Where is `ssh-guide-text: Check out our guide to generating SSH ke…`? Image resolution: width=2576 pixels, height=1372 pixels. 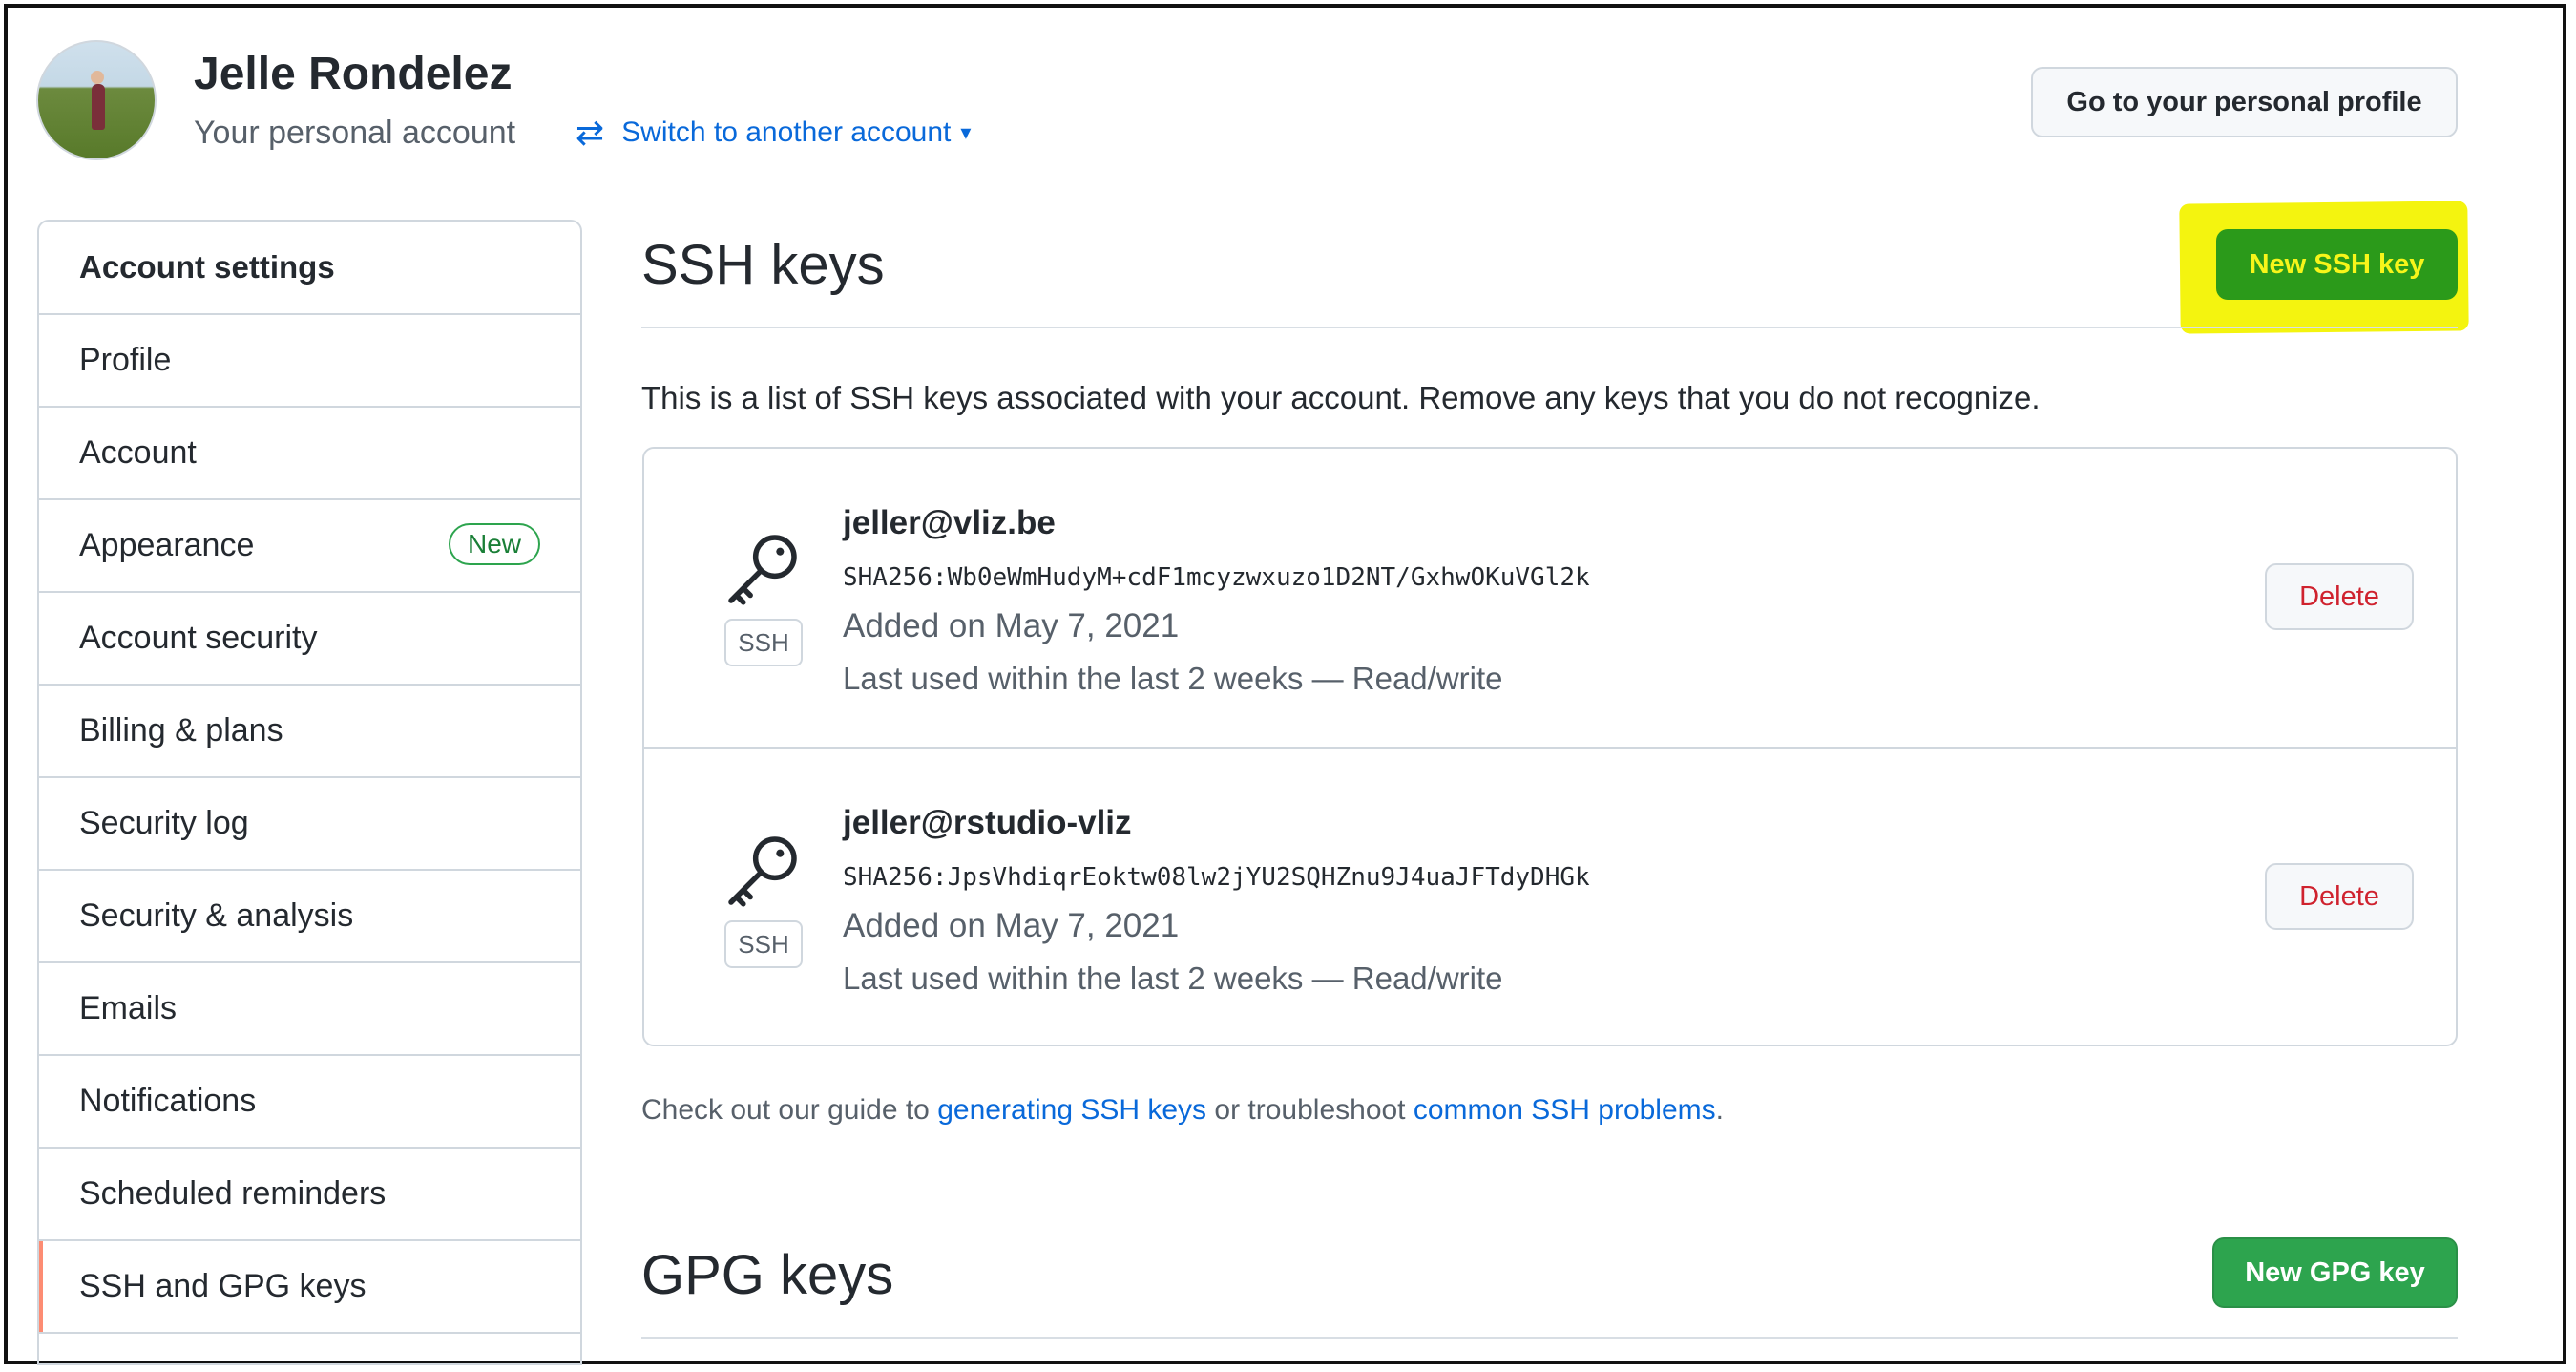
ssh-guide-text: Check out our guide to generating SSH ke… is located at coordinates (1182, 1111).